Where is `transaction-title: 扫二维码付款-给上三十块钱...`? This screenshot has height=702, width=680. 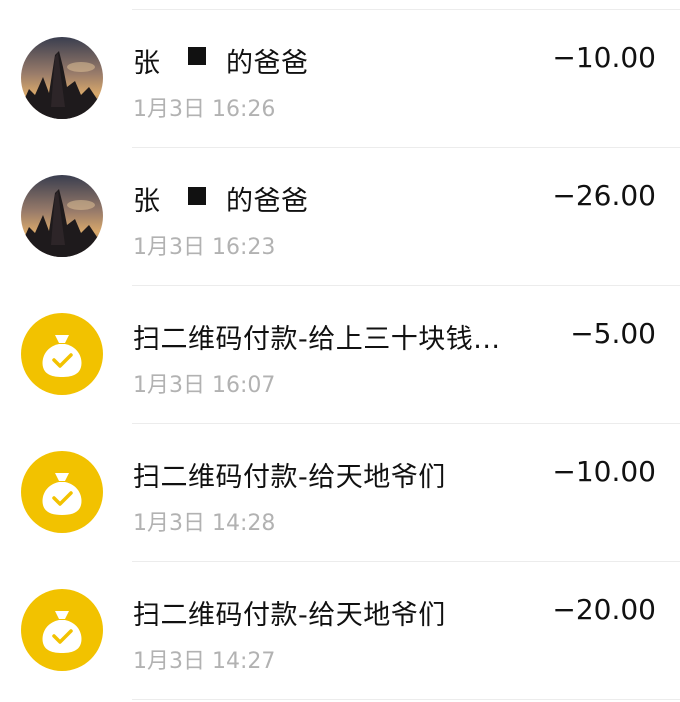
transaction-title: 扫二维码付款-给上三十块钱... is located at coordinates (317, 339).